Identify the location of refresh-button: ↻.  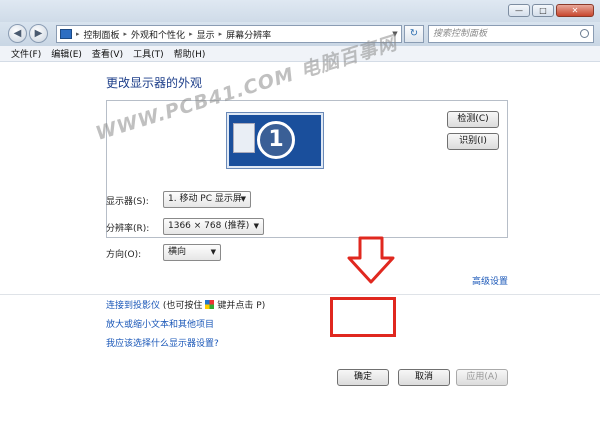
(414, 34).